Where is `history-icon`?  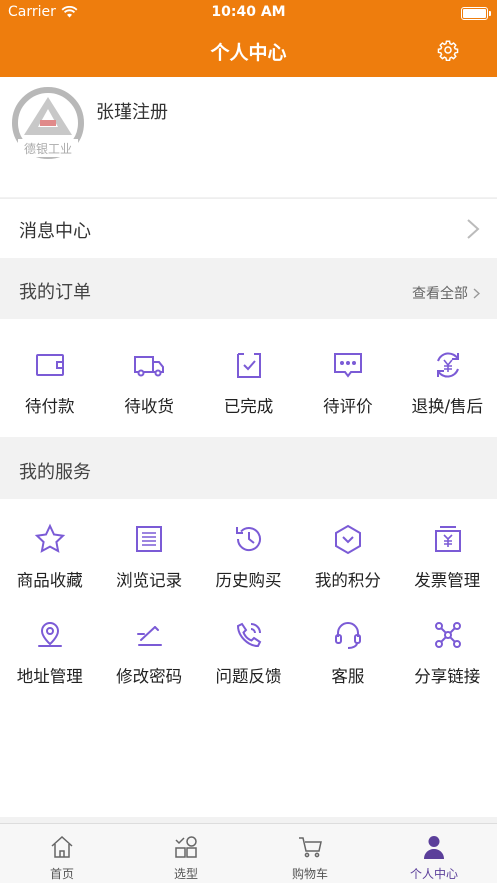
history-icon is located at coordinates (248, 539).